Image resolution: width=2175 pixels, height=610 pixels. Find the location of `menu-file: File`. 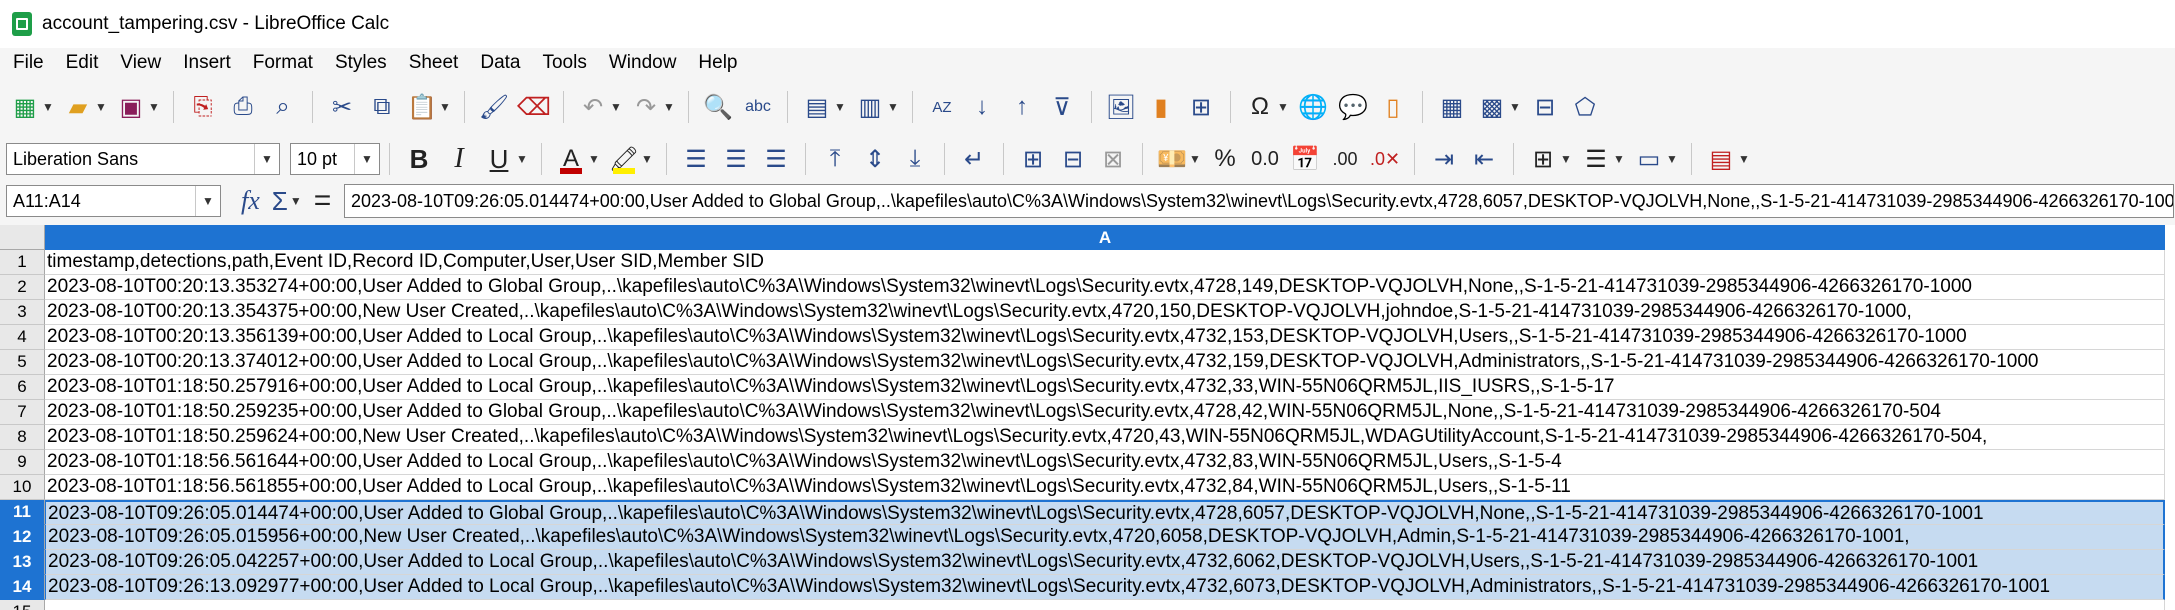

menu-file: File is located at coordinates (28, 63).